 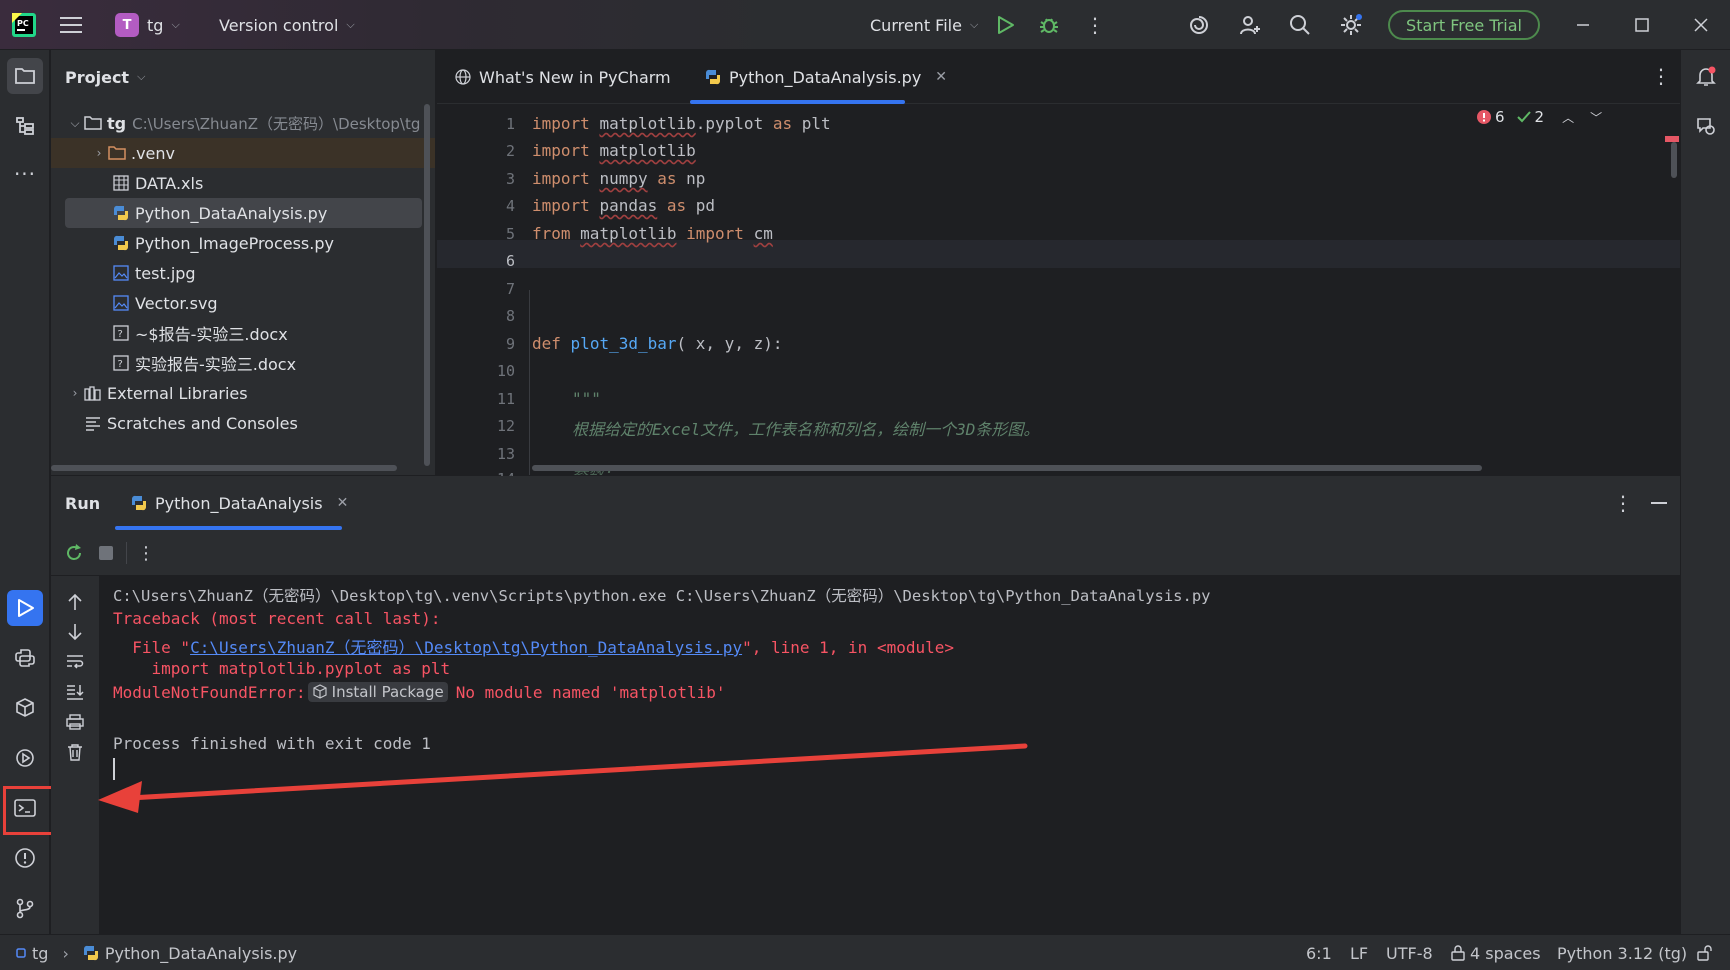 I want to click on code-line-4: import pandas as pd, so click(x=623, y=205).